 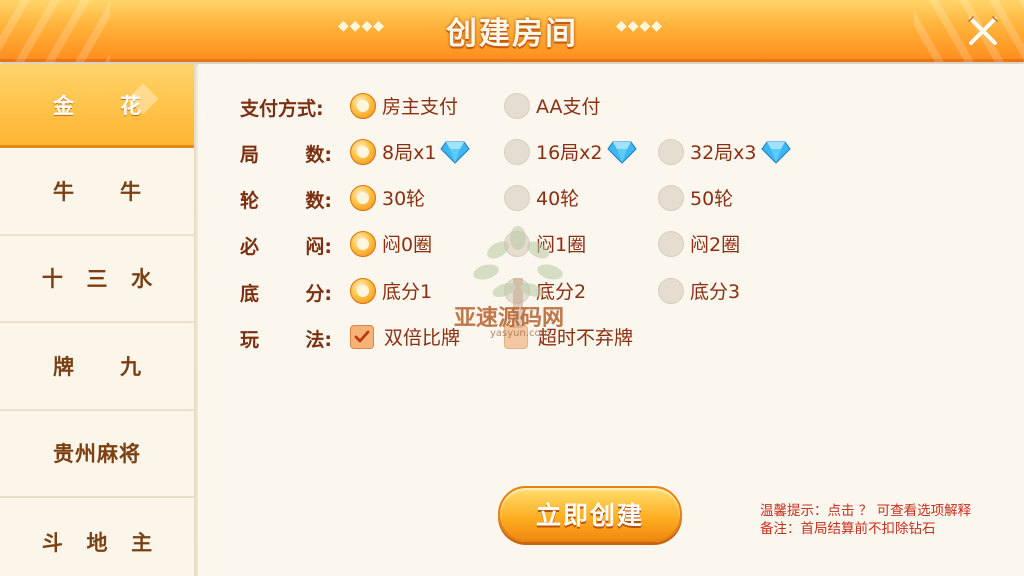 I want to click on turns-option-30: 30轮, so click(x=387, y=197).